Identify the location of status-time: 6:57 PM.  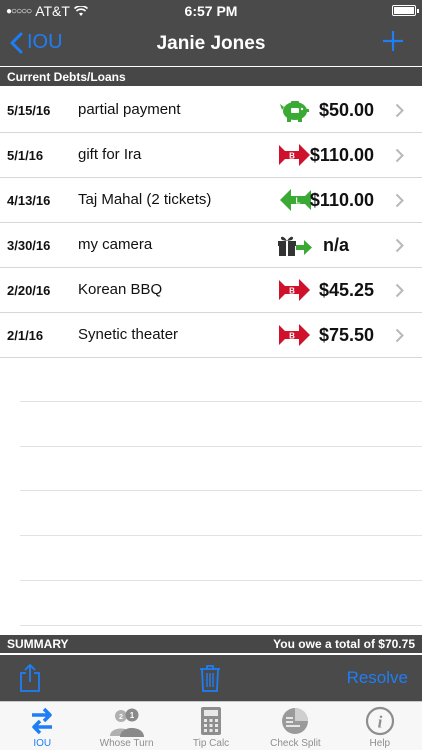
(211, 11).